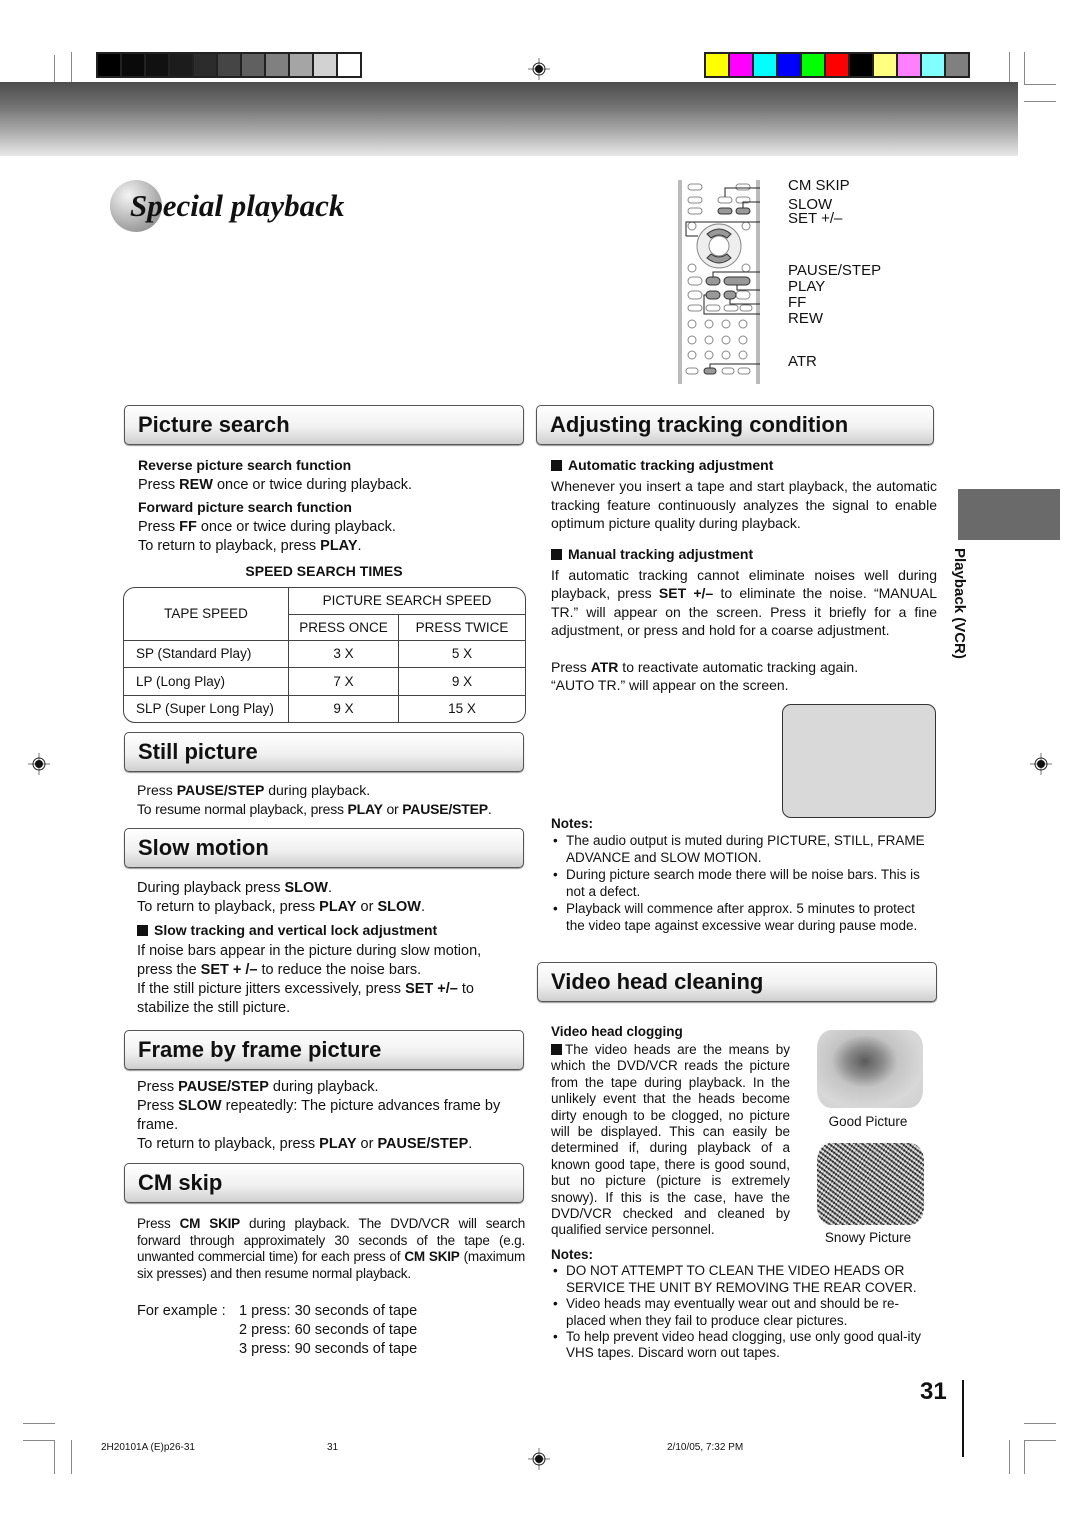 The width and height of the screenshot is (1080, 1528). I want to click on header-gradient-band, so click(509, 119).